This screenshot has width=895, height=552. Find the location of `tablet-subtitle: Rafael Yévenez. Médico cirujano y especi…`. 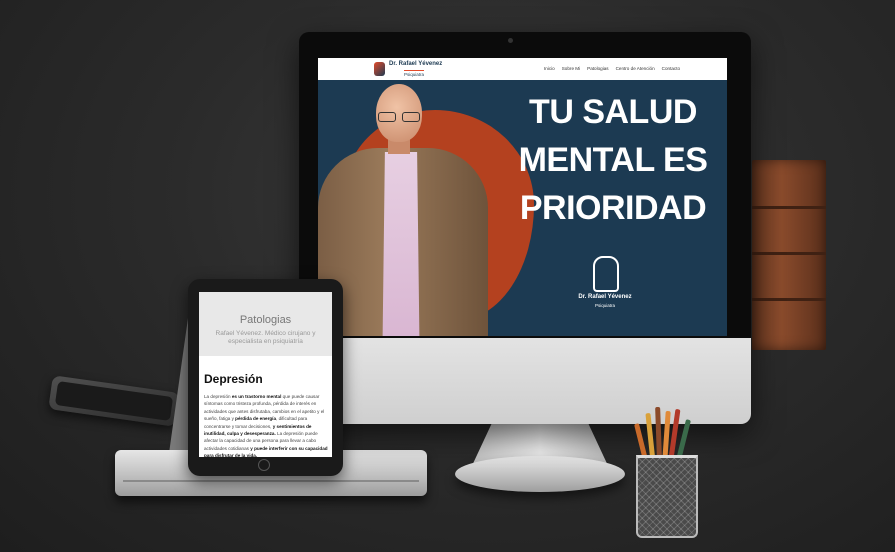

tablet-subtitle: Rafael Yévenez. Médico cirujano y especi… is located at coordinates (265, 337).